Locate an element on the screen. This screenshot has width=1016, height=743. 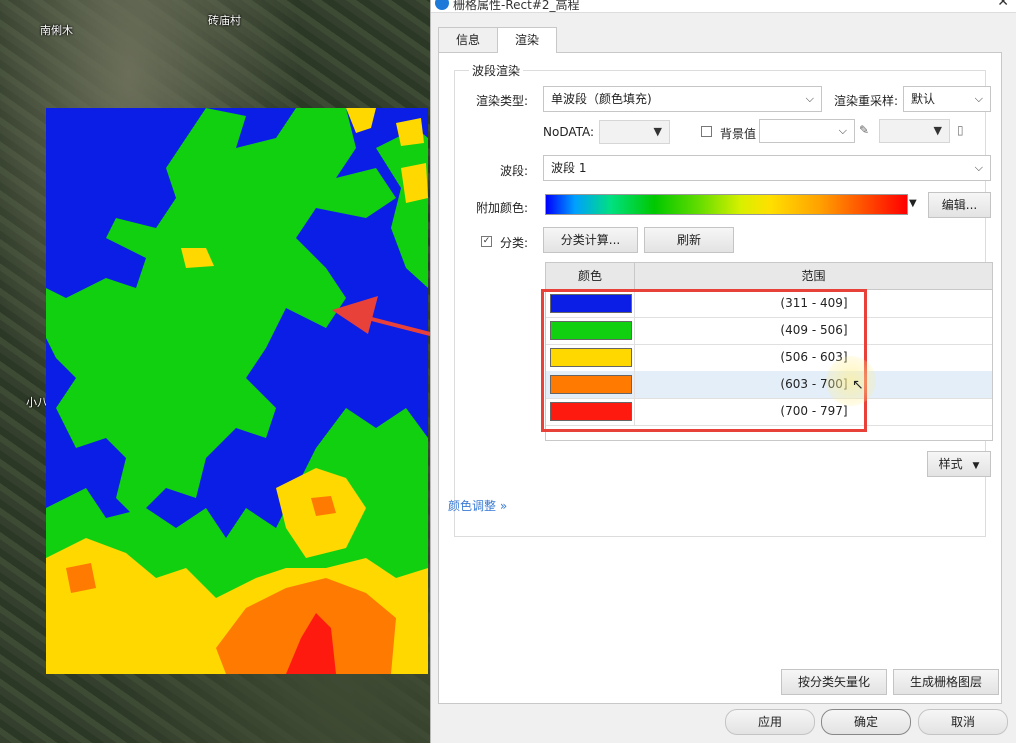
raster-class-yellow is located at coordinates (410, 132).